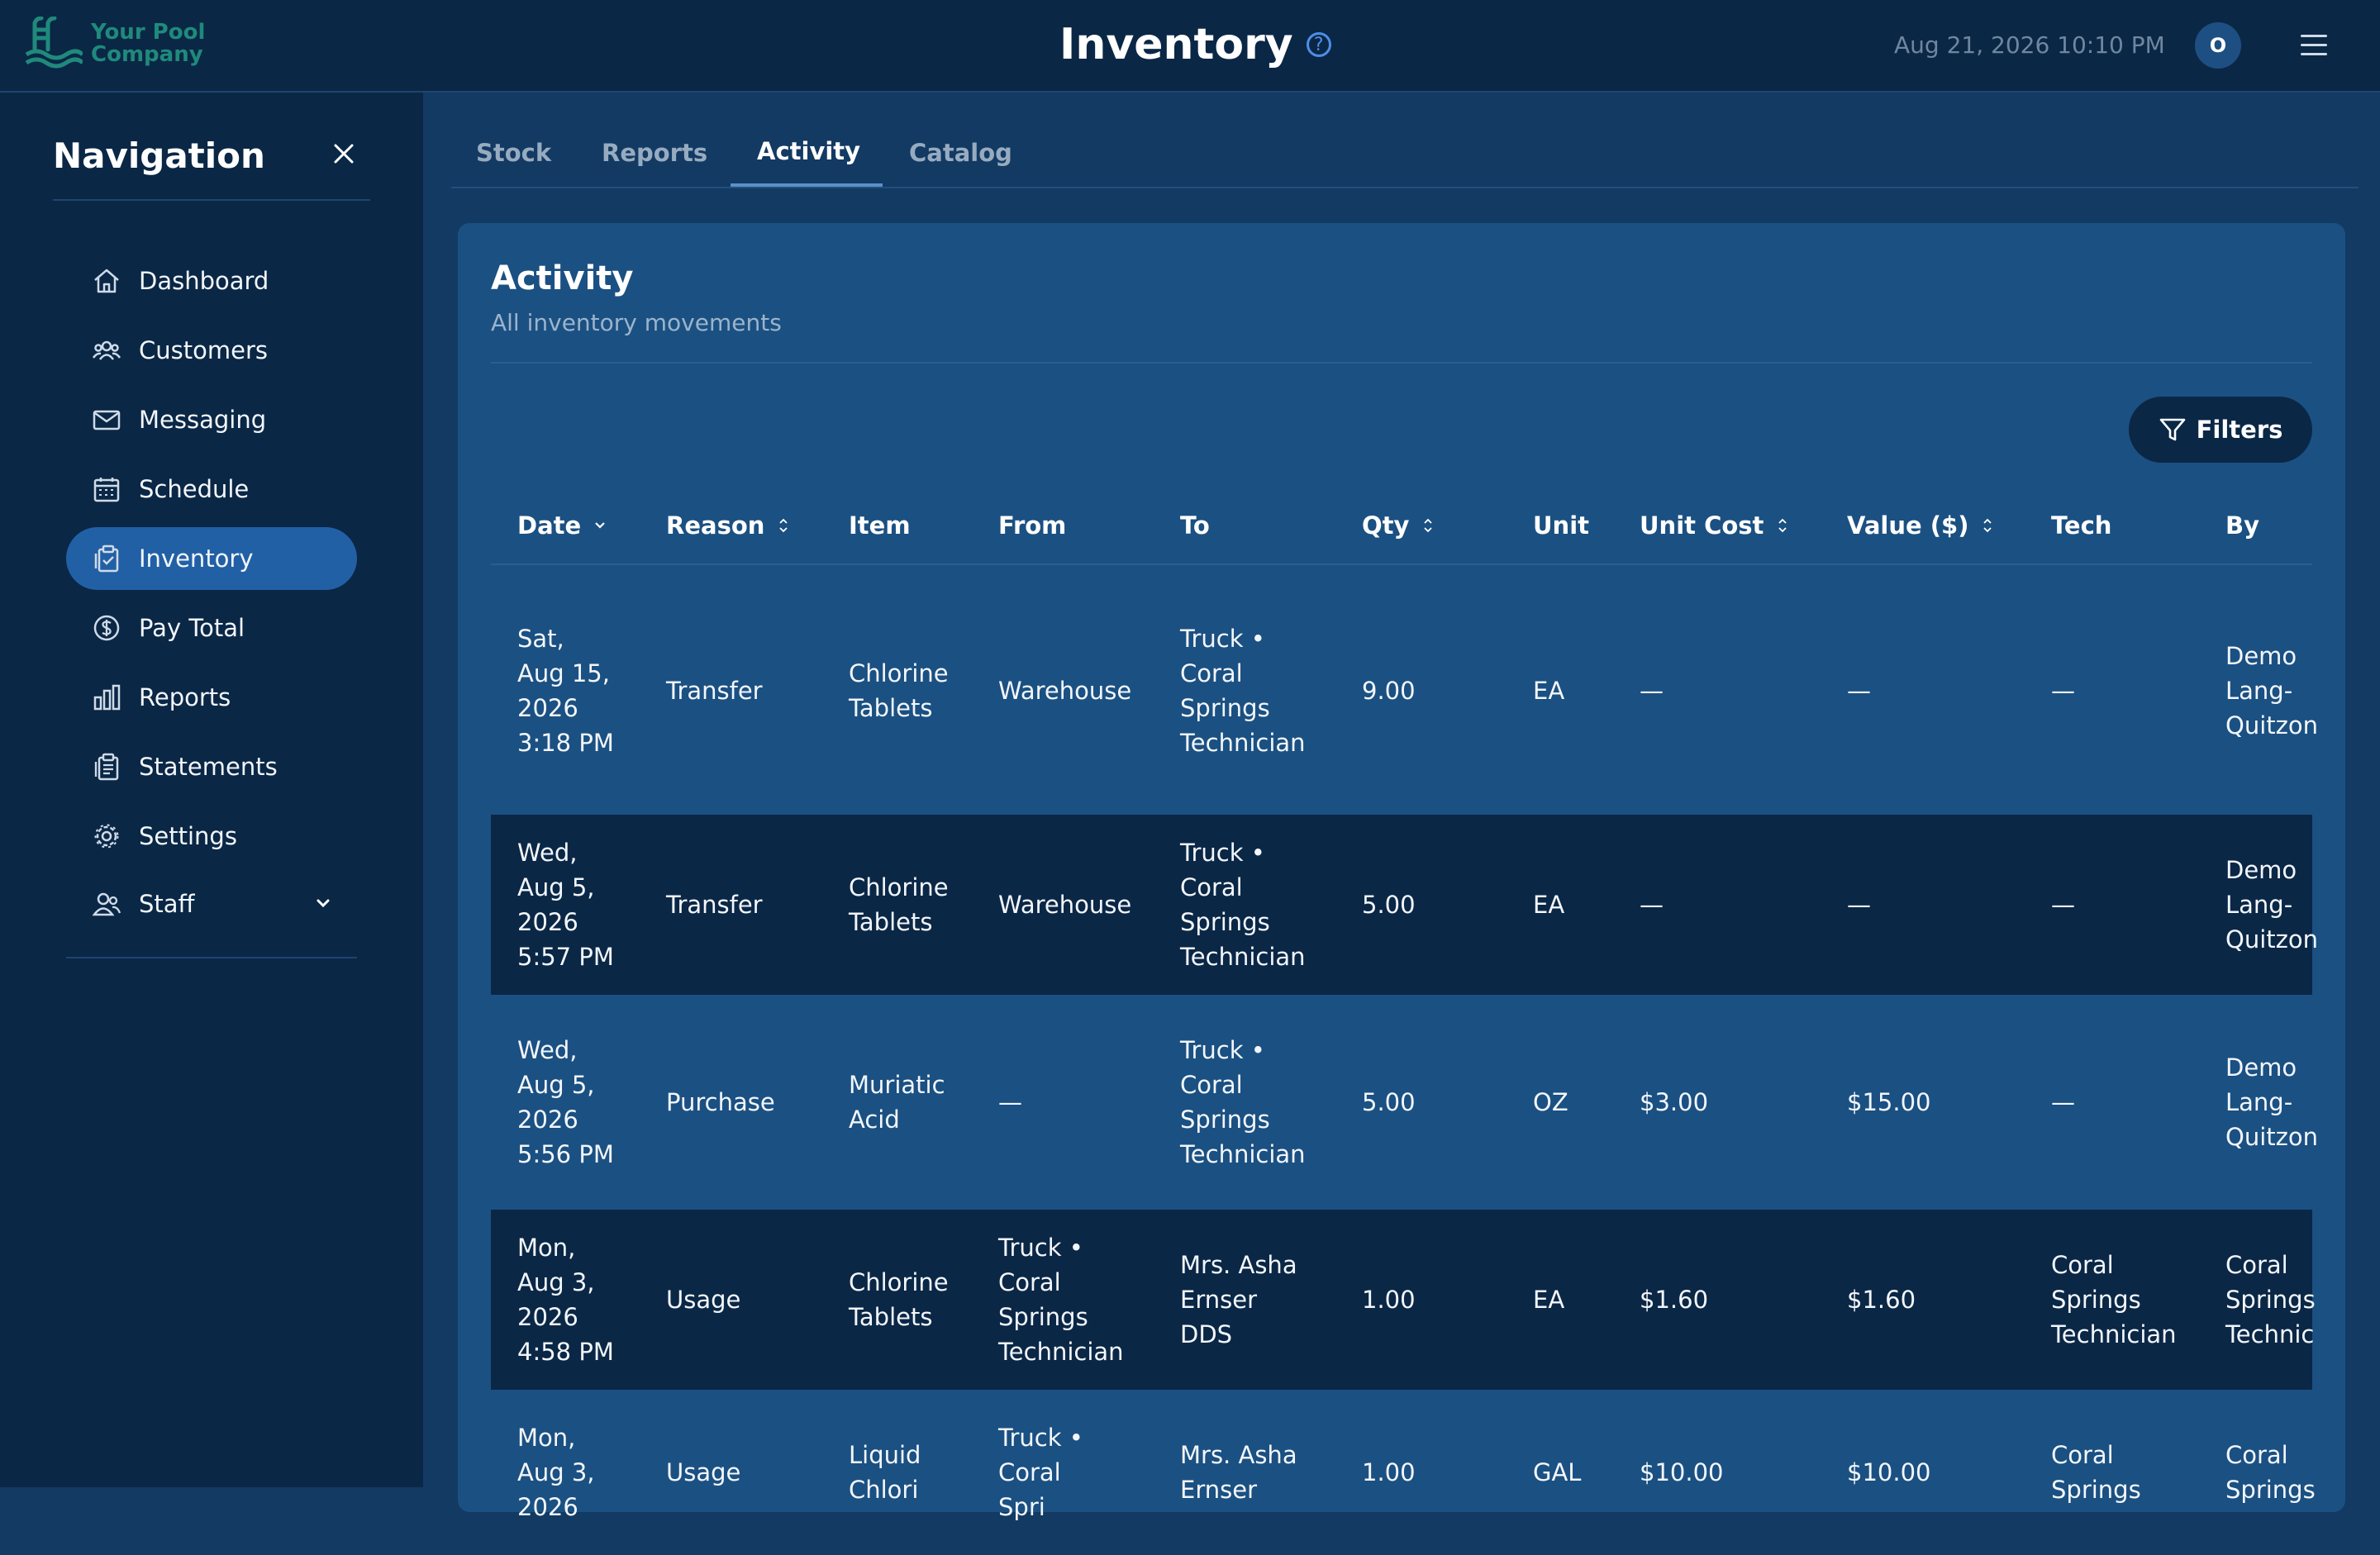 The image size is (2380, 1555). What do you see at coordinates (899, 1282) in the screenshot?
I see `cell-line: Chlorine` at bounding box center [899, 1282].